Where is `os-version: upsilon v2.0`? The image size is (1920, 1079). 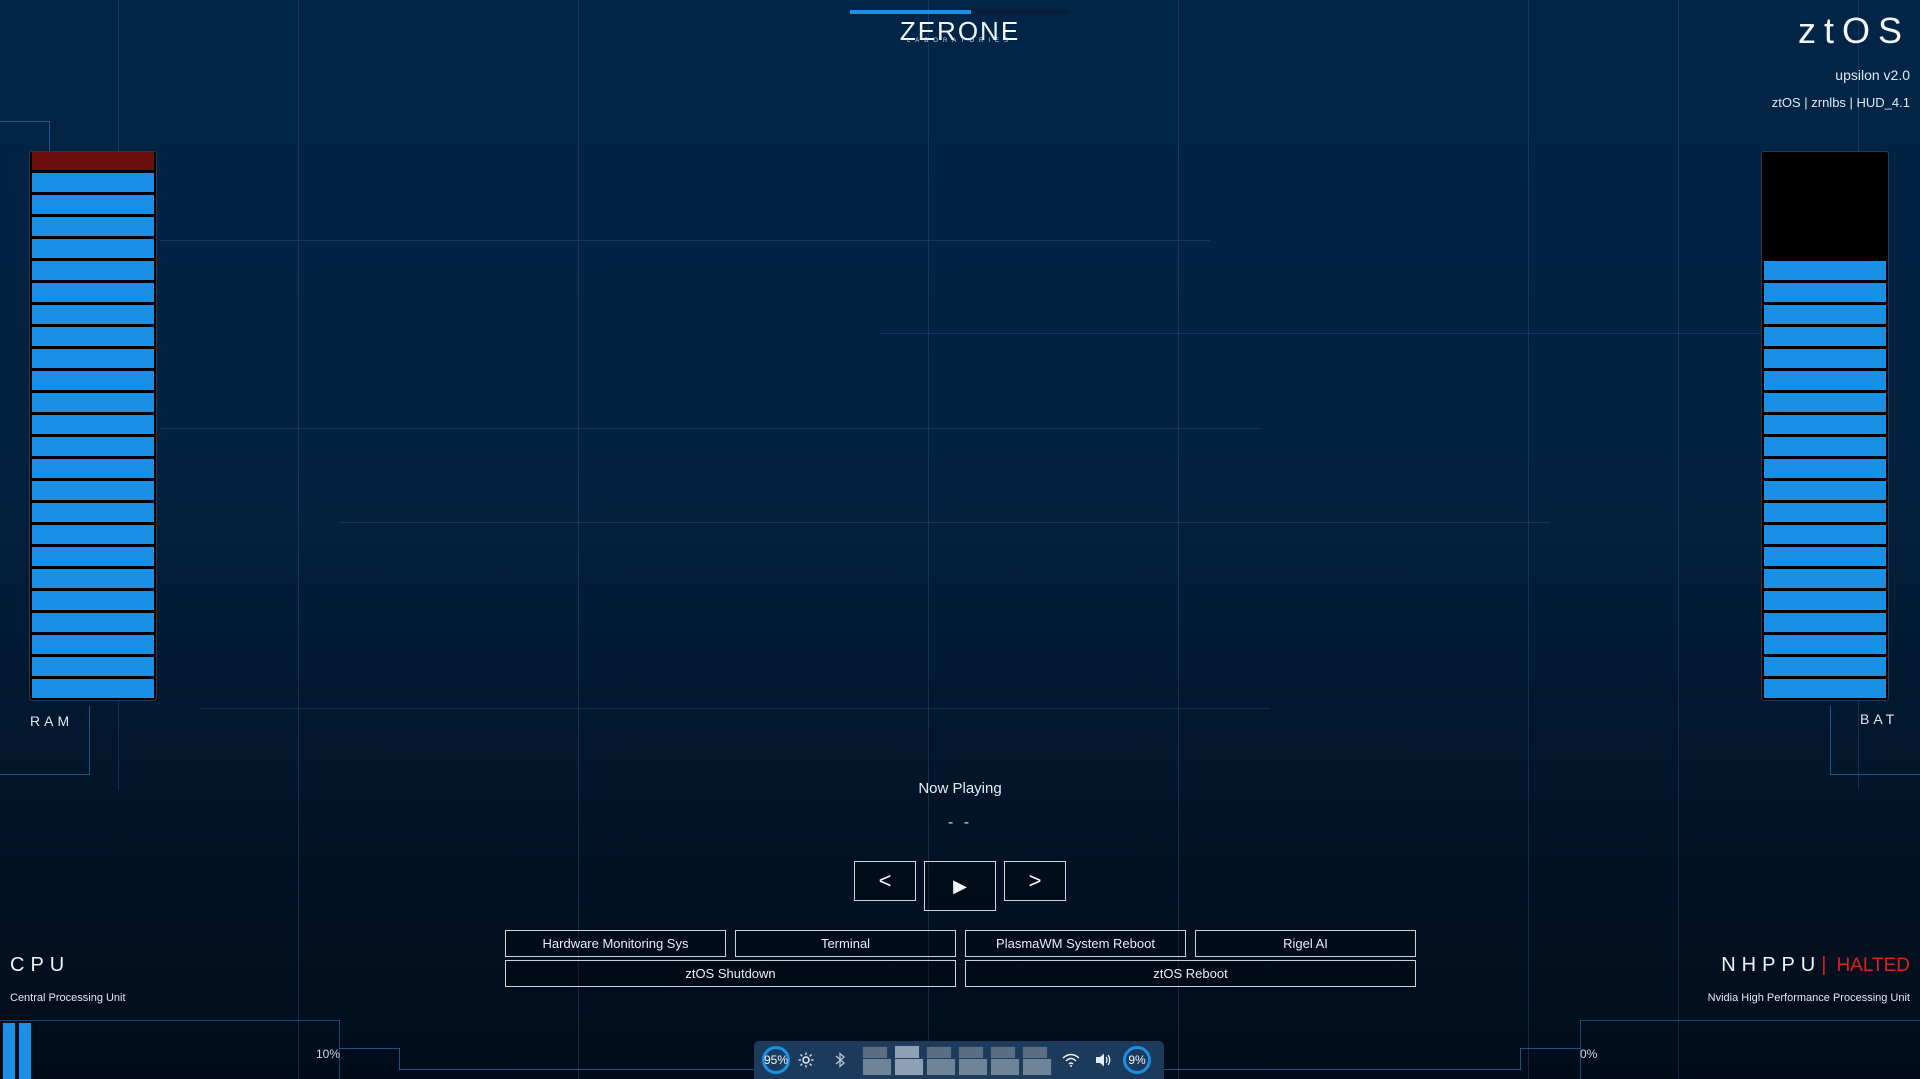
os-version: upsilon v2.0 is located at coordinates (1872, 75).